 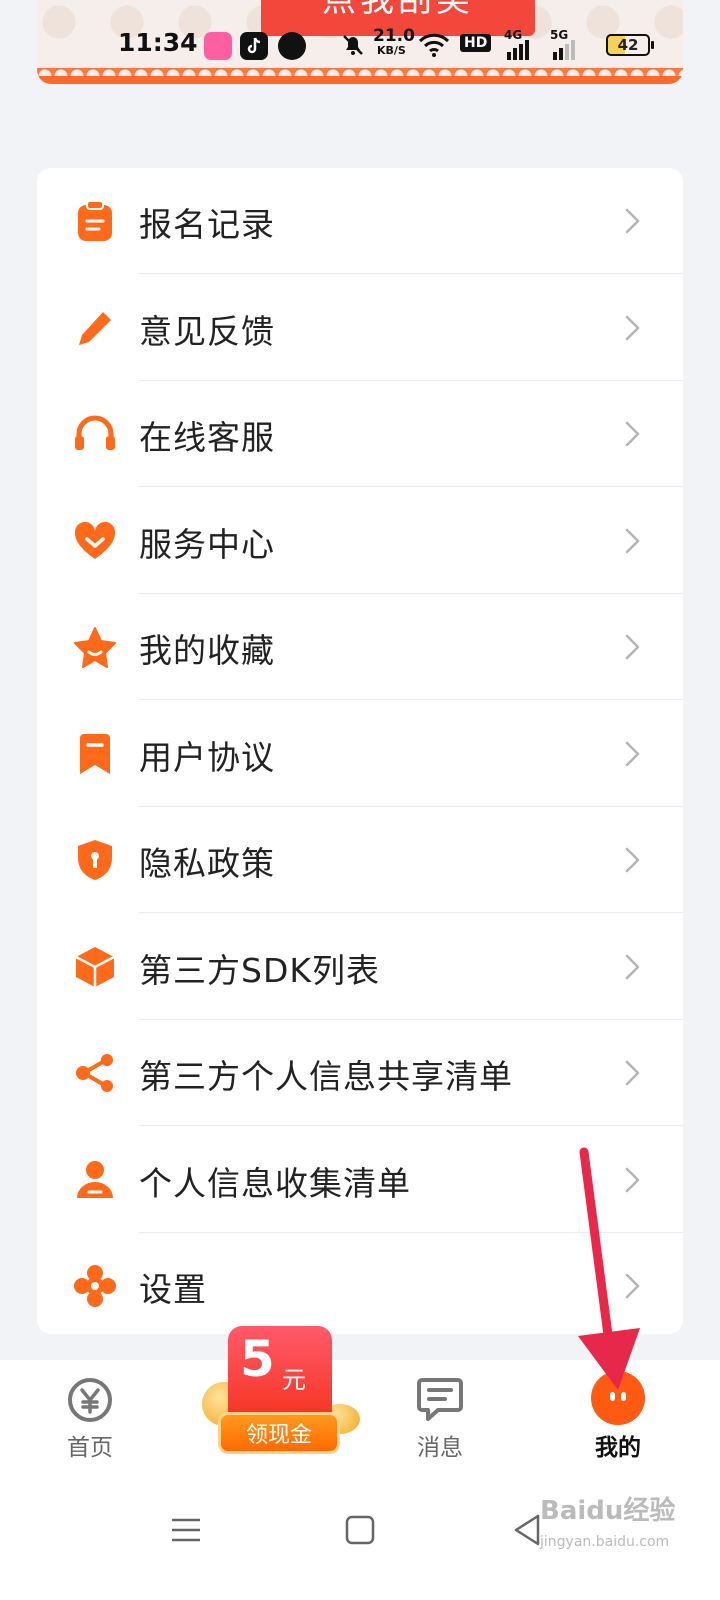 What do you see at coordinates (326, 1076) in the screenshot?
I see `menu-item-label: 第三方个人信息共享清单` at bounding box center [326, 1076].